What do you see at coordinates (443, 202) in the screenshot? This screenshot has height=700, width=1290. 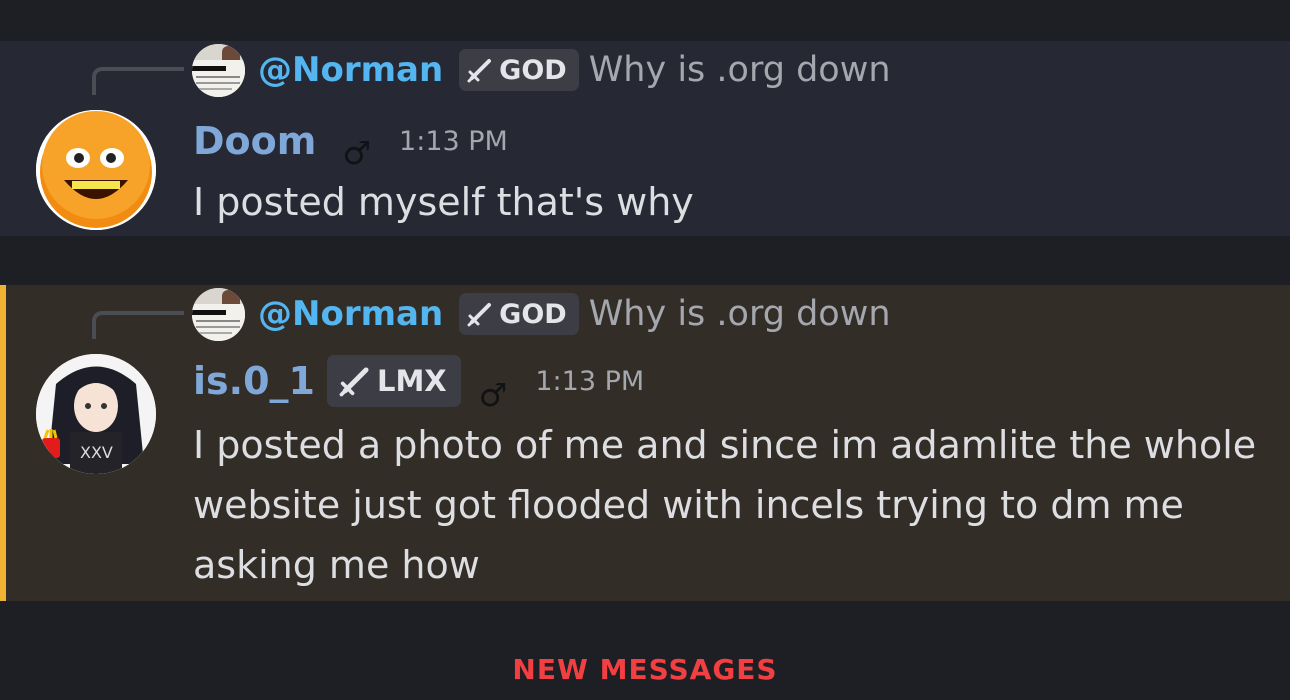 I see `message-content: I posted myself that's why` at bounding box center [443, 202].